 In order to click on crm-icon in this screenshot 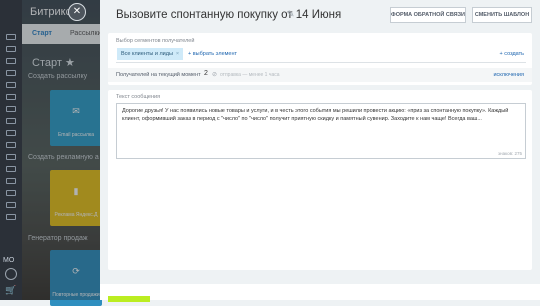, I will do `click(11, 121)`.